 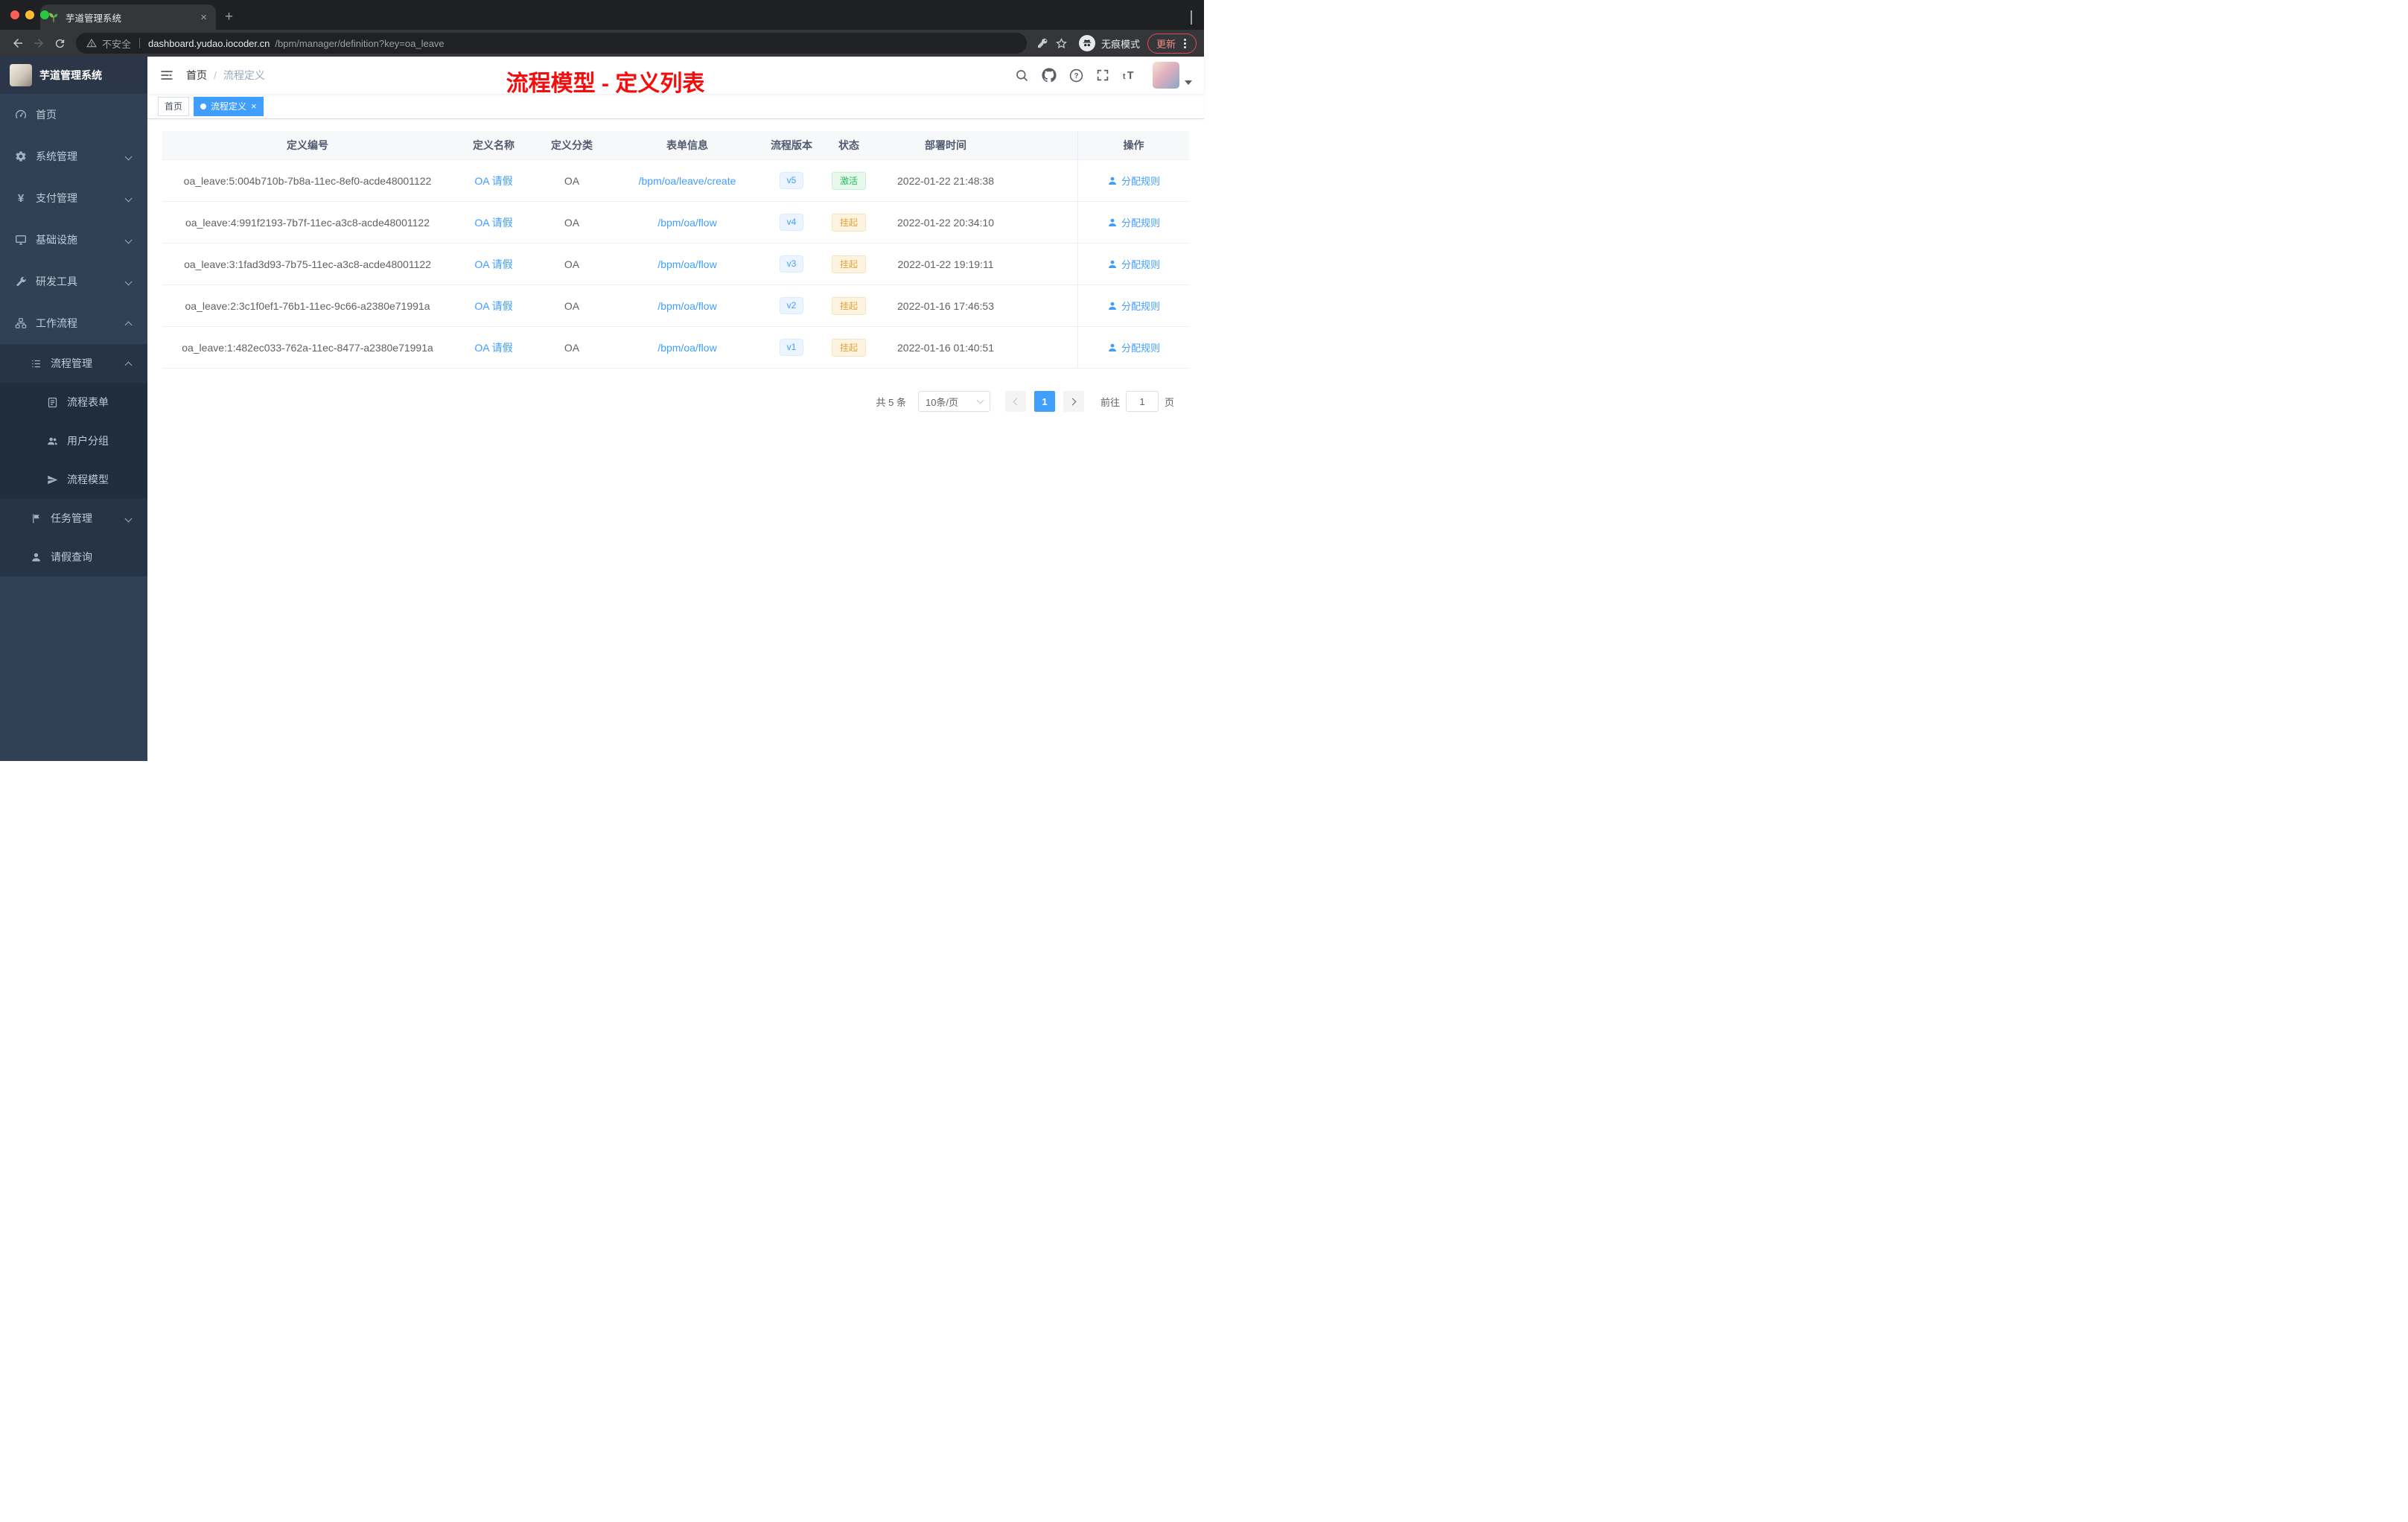 I want to click on user-menu, so click(x=1172, y=75).